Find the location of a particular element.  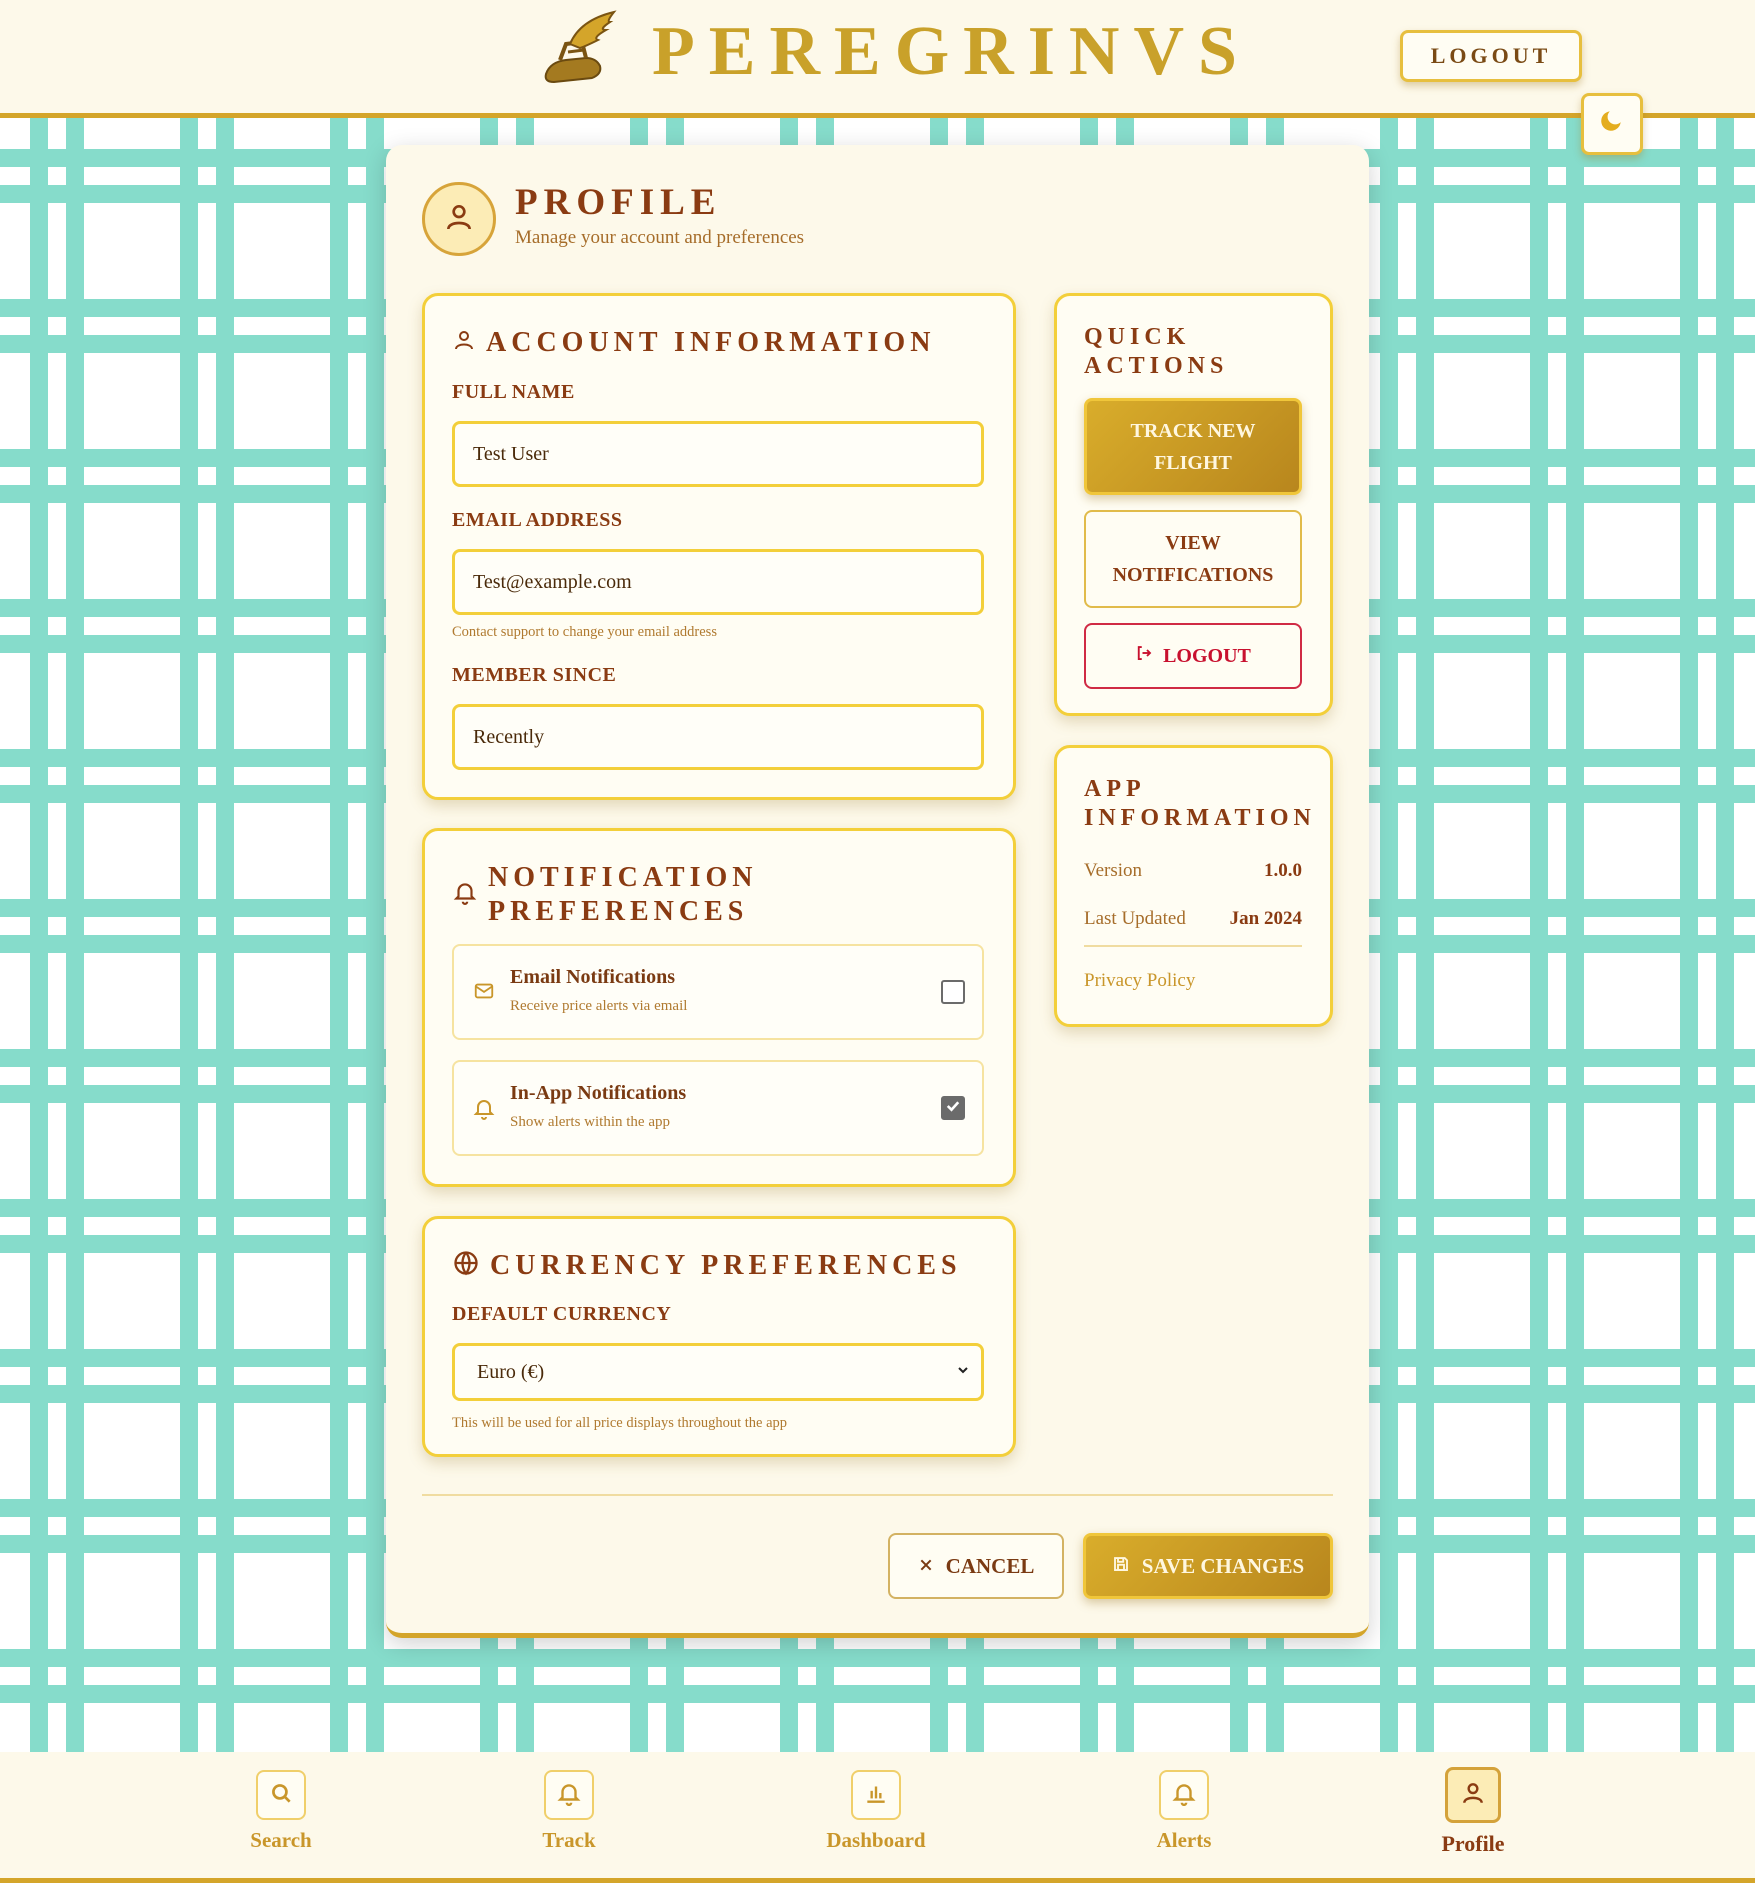

bottom-nav: Search Track Dashboard Alerts Profile is located at coordinates (877, 1817).